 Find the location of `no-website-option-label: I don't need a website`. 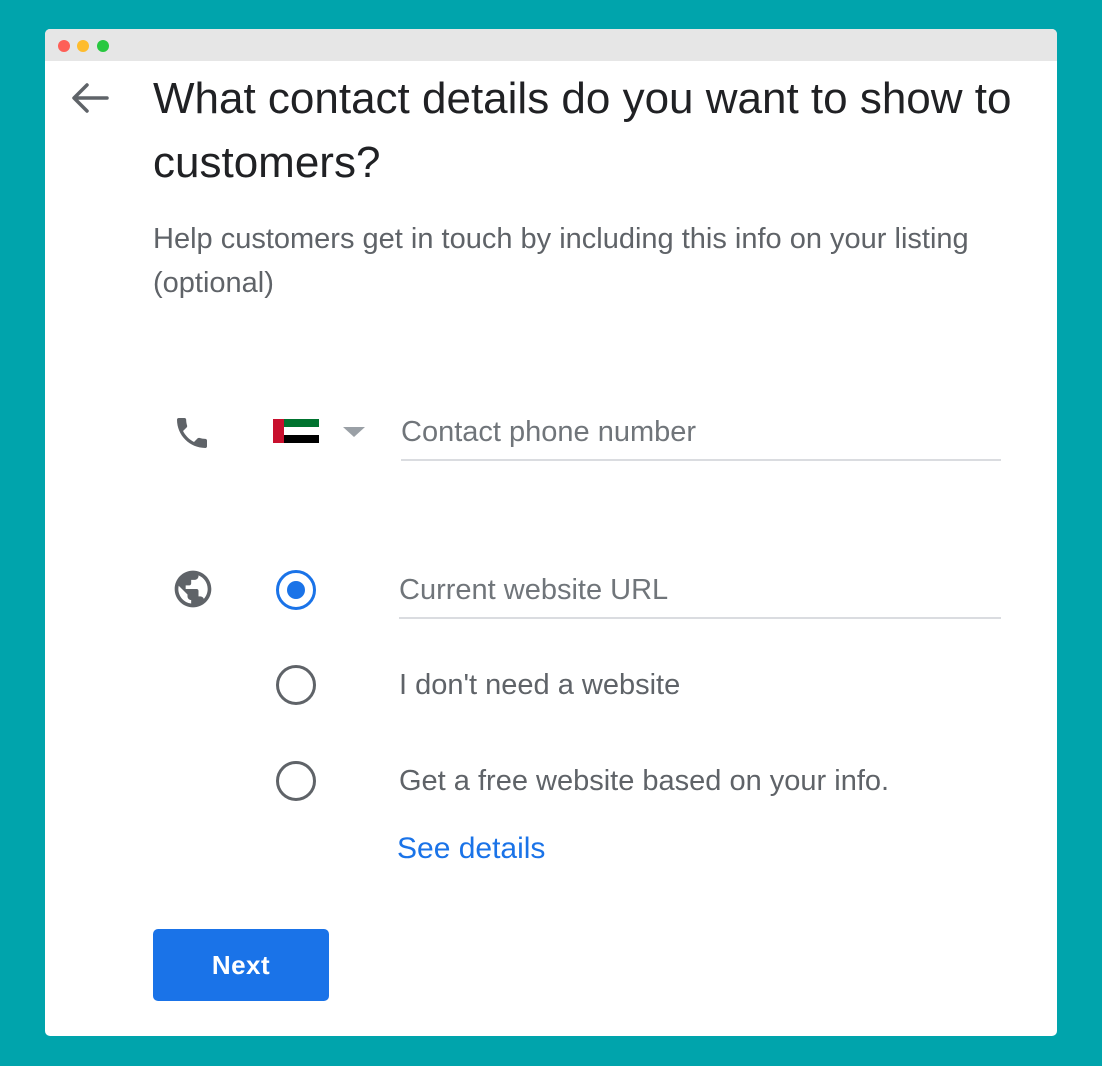

no-website-option-label: I don't need a website is located at coordinates (539, 685).